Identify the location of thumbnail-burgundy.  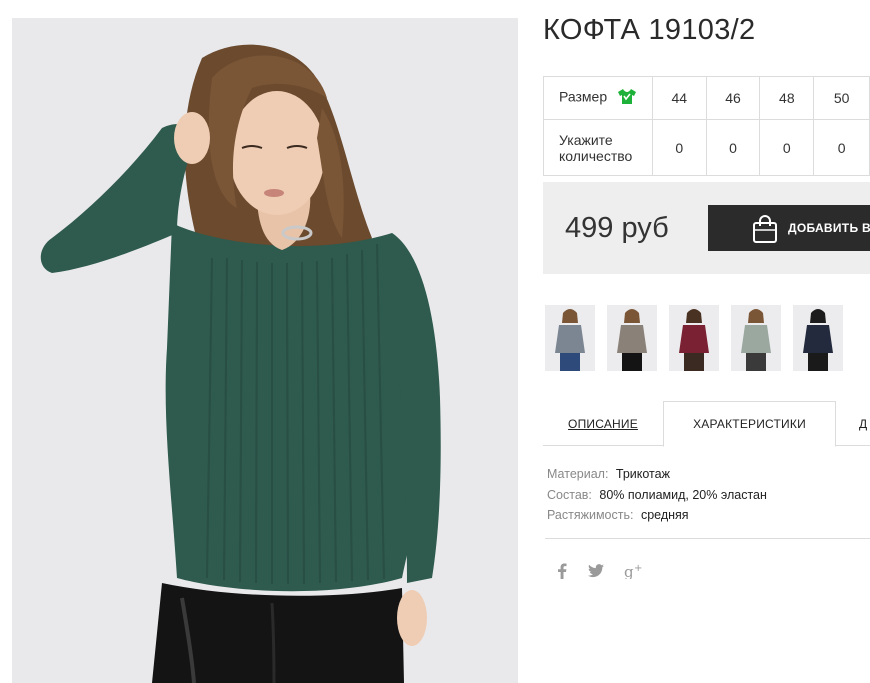
(694, 338).